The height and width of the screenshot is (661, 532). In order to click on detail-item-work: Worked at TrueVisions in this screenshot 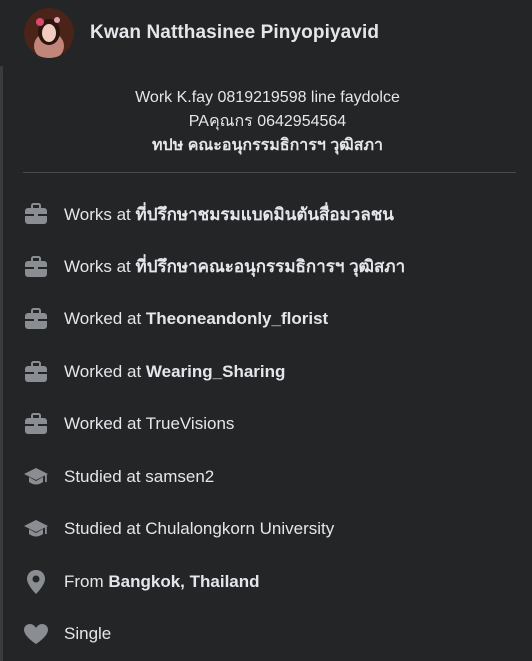, I will do `click(273, 424)`.